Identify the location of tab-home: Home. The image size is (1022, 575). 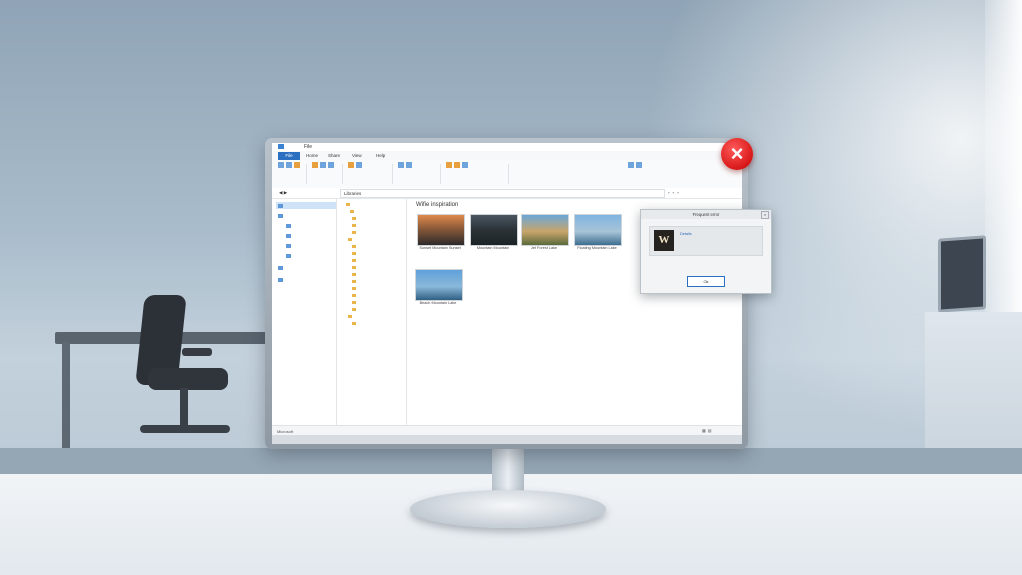
(312, 155).